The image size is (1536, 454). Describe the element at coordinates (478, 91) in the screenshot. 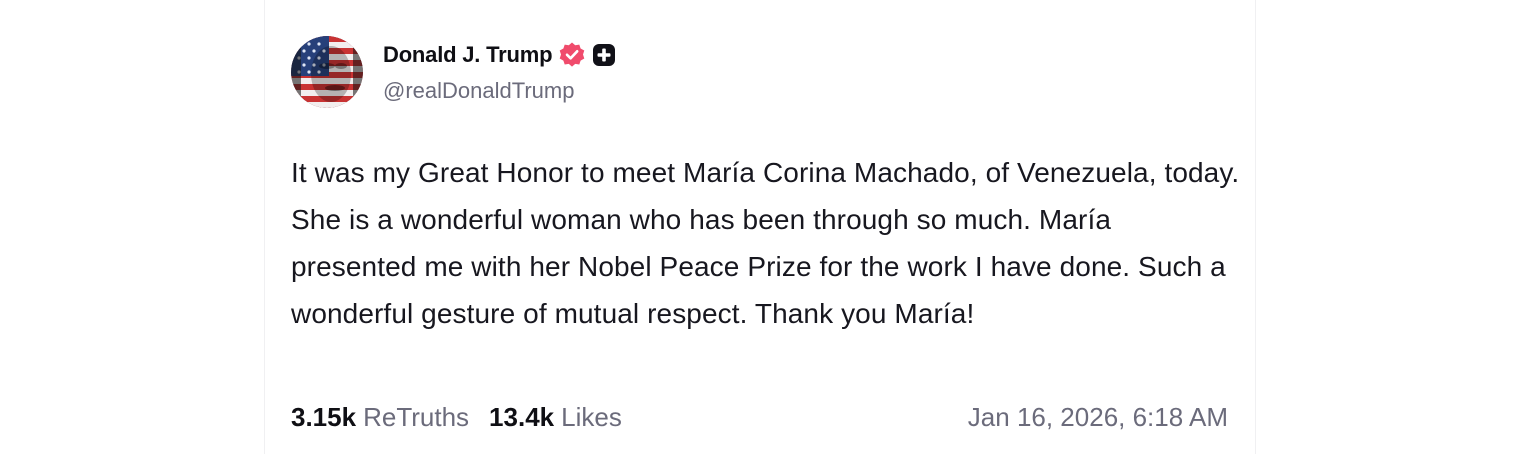

I see `author-handle: @realDonaldTrump` at that location.